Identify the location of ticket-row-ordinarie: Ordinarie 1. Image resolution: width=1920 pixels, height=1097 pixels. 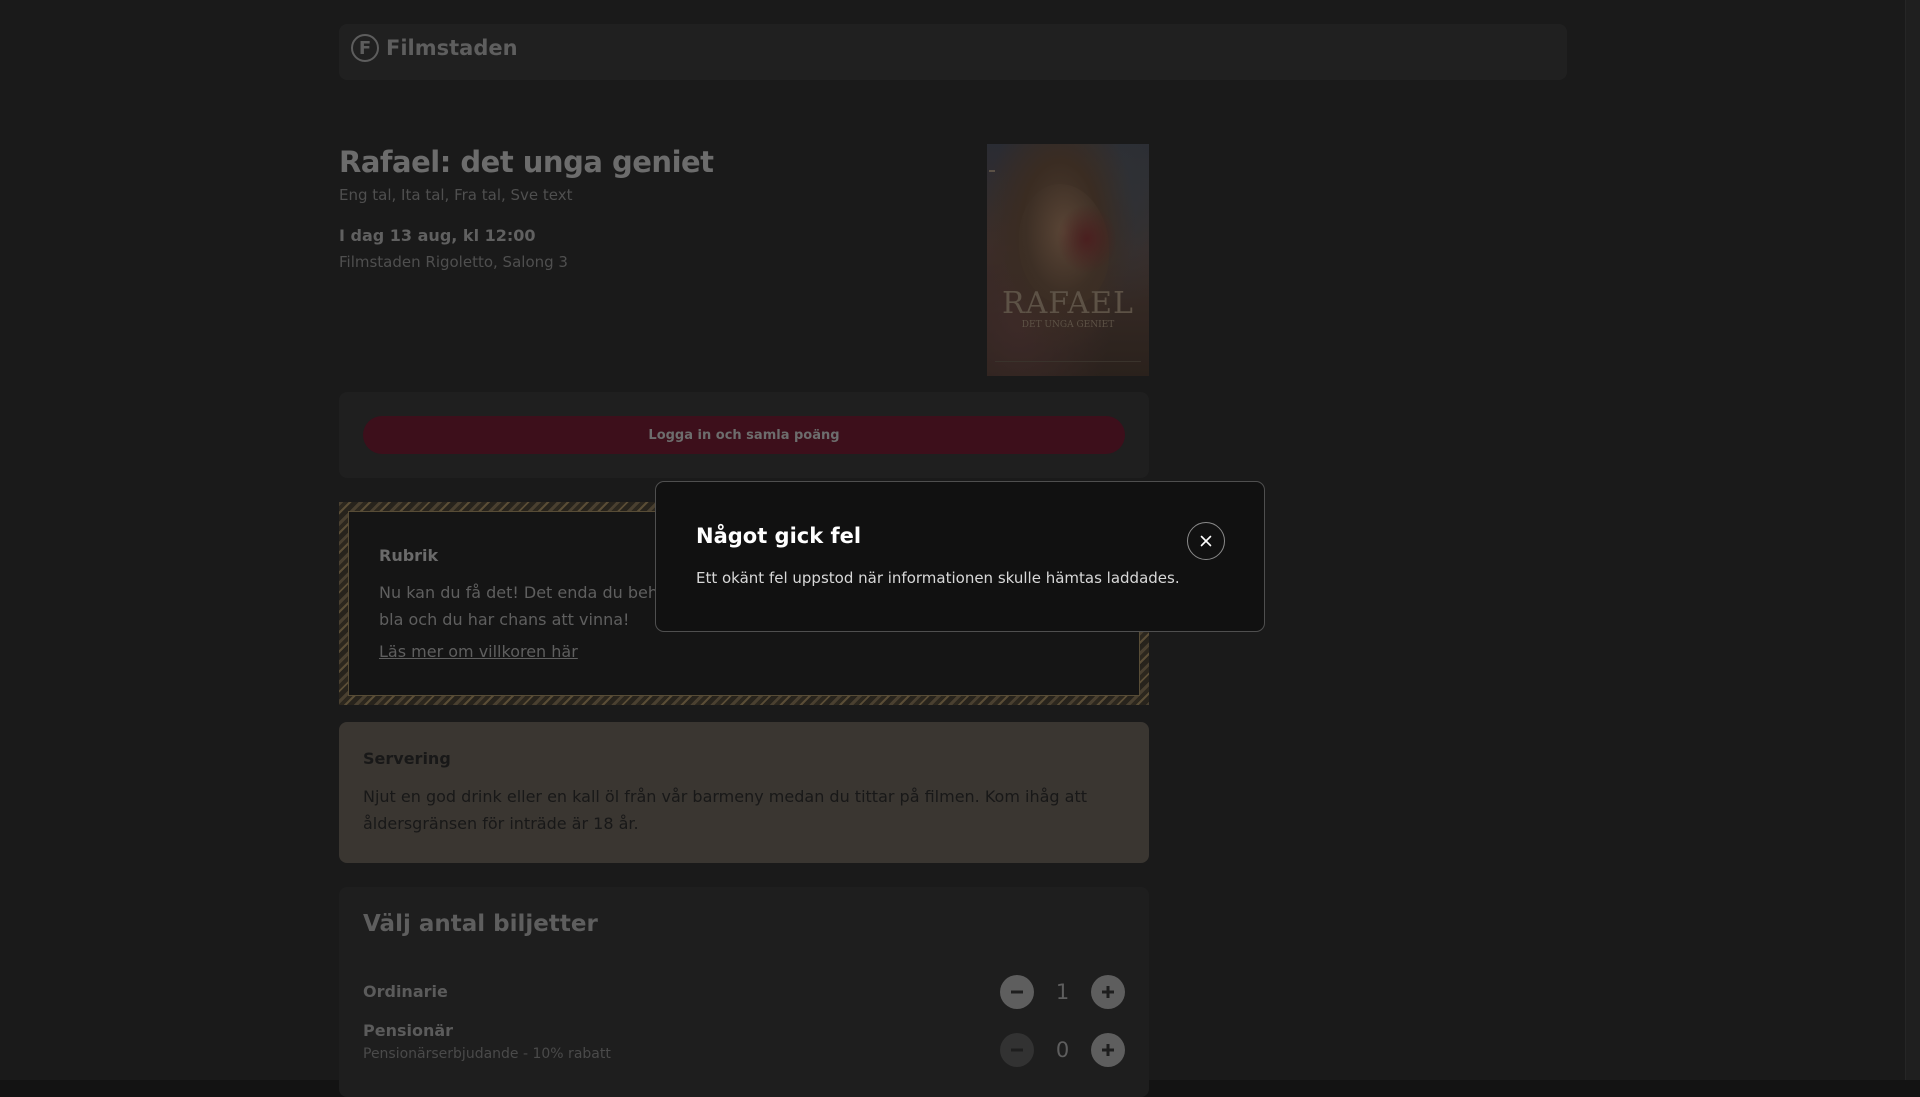
(744, 992).